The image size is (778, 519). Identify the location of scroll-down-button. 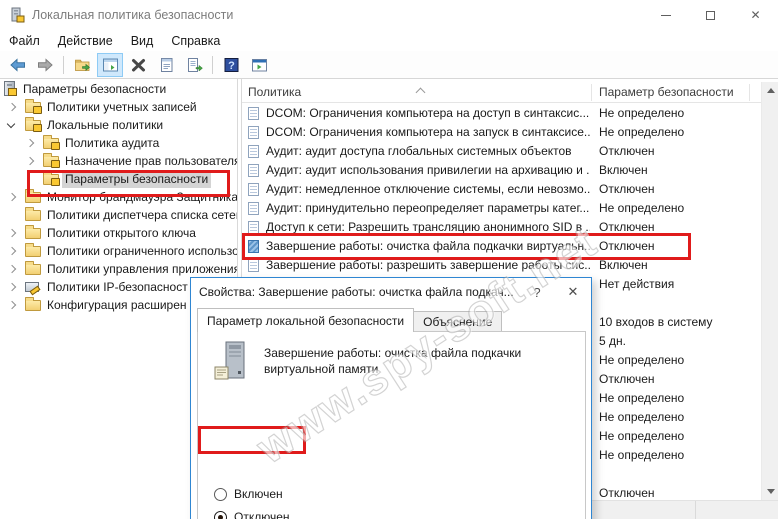
(770, 491).